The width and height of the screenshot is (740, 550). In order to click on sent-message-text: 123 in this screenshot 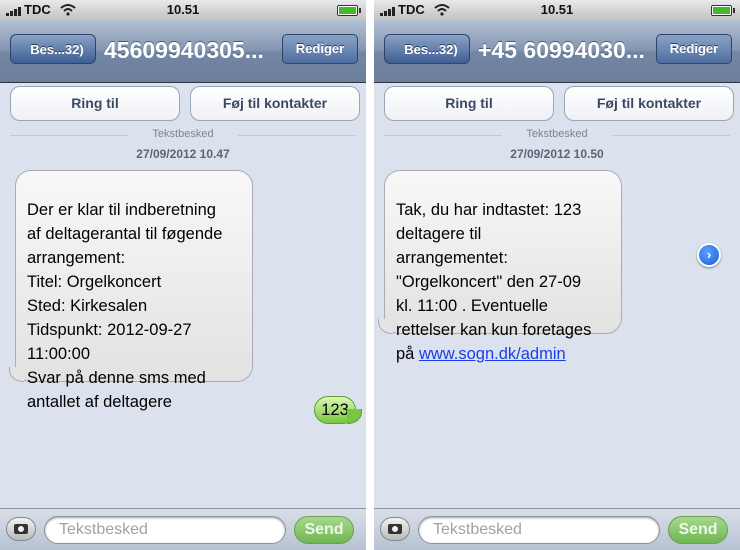, I will do `click(335, 410)`.